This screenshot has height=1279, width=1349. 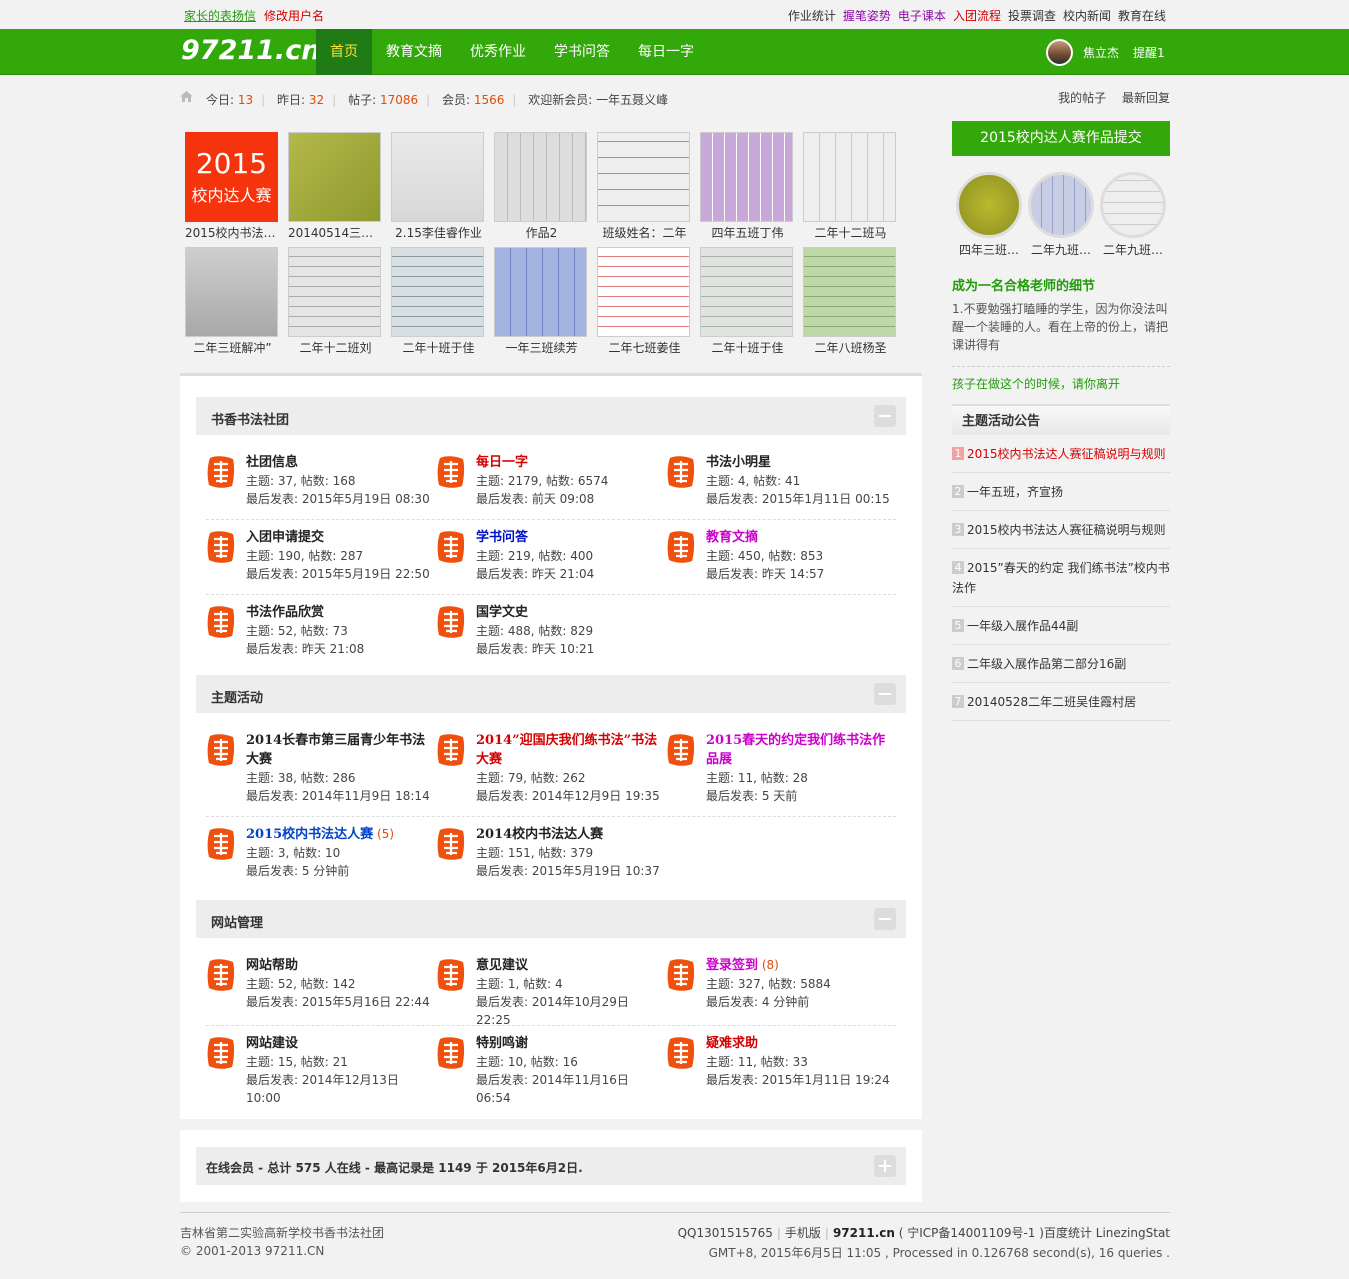 I want to click on forum-last-post: 最后发表: 2015年1月11日 00:15, so click(x=801, y=499).